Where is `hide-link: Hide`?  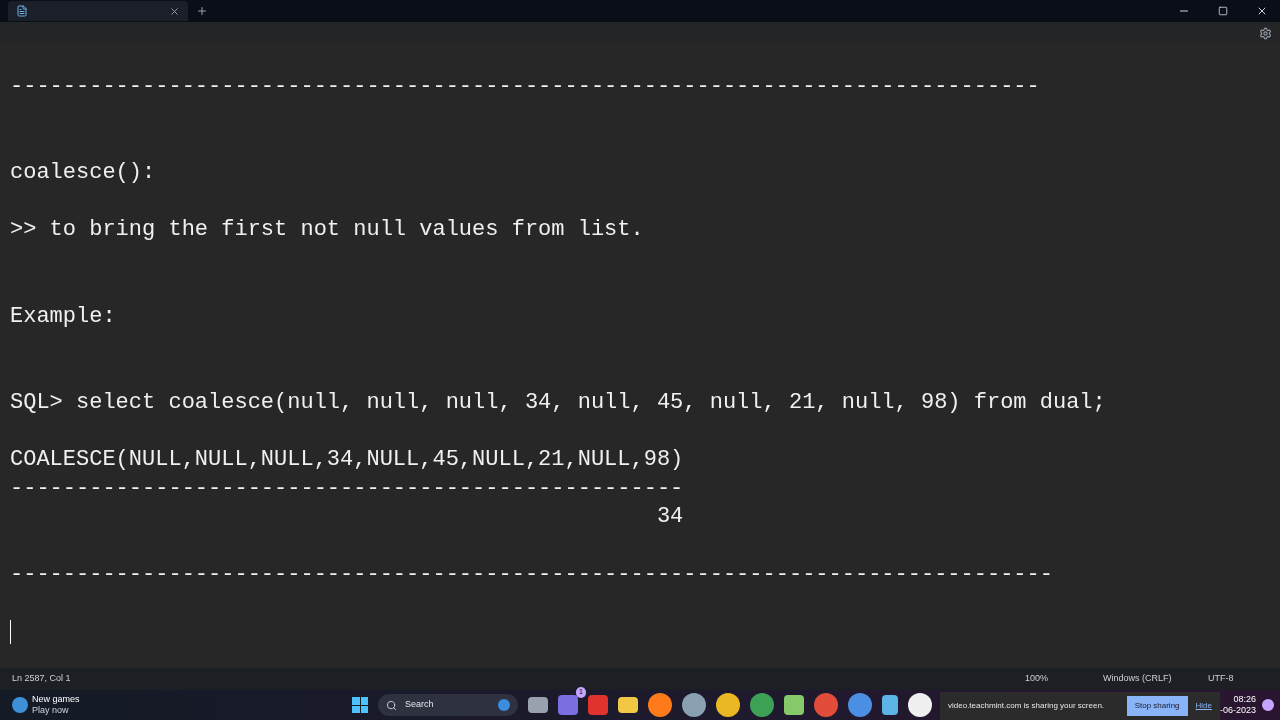 hide-link: Hide is located at coordinates (1203, 706).